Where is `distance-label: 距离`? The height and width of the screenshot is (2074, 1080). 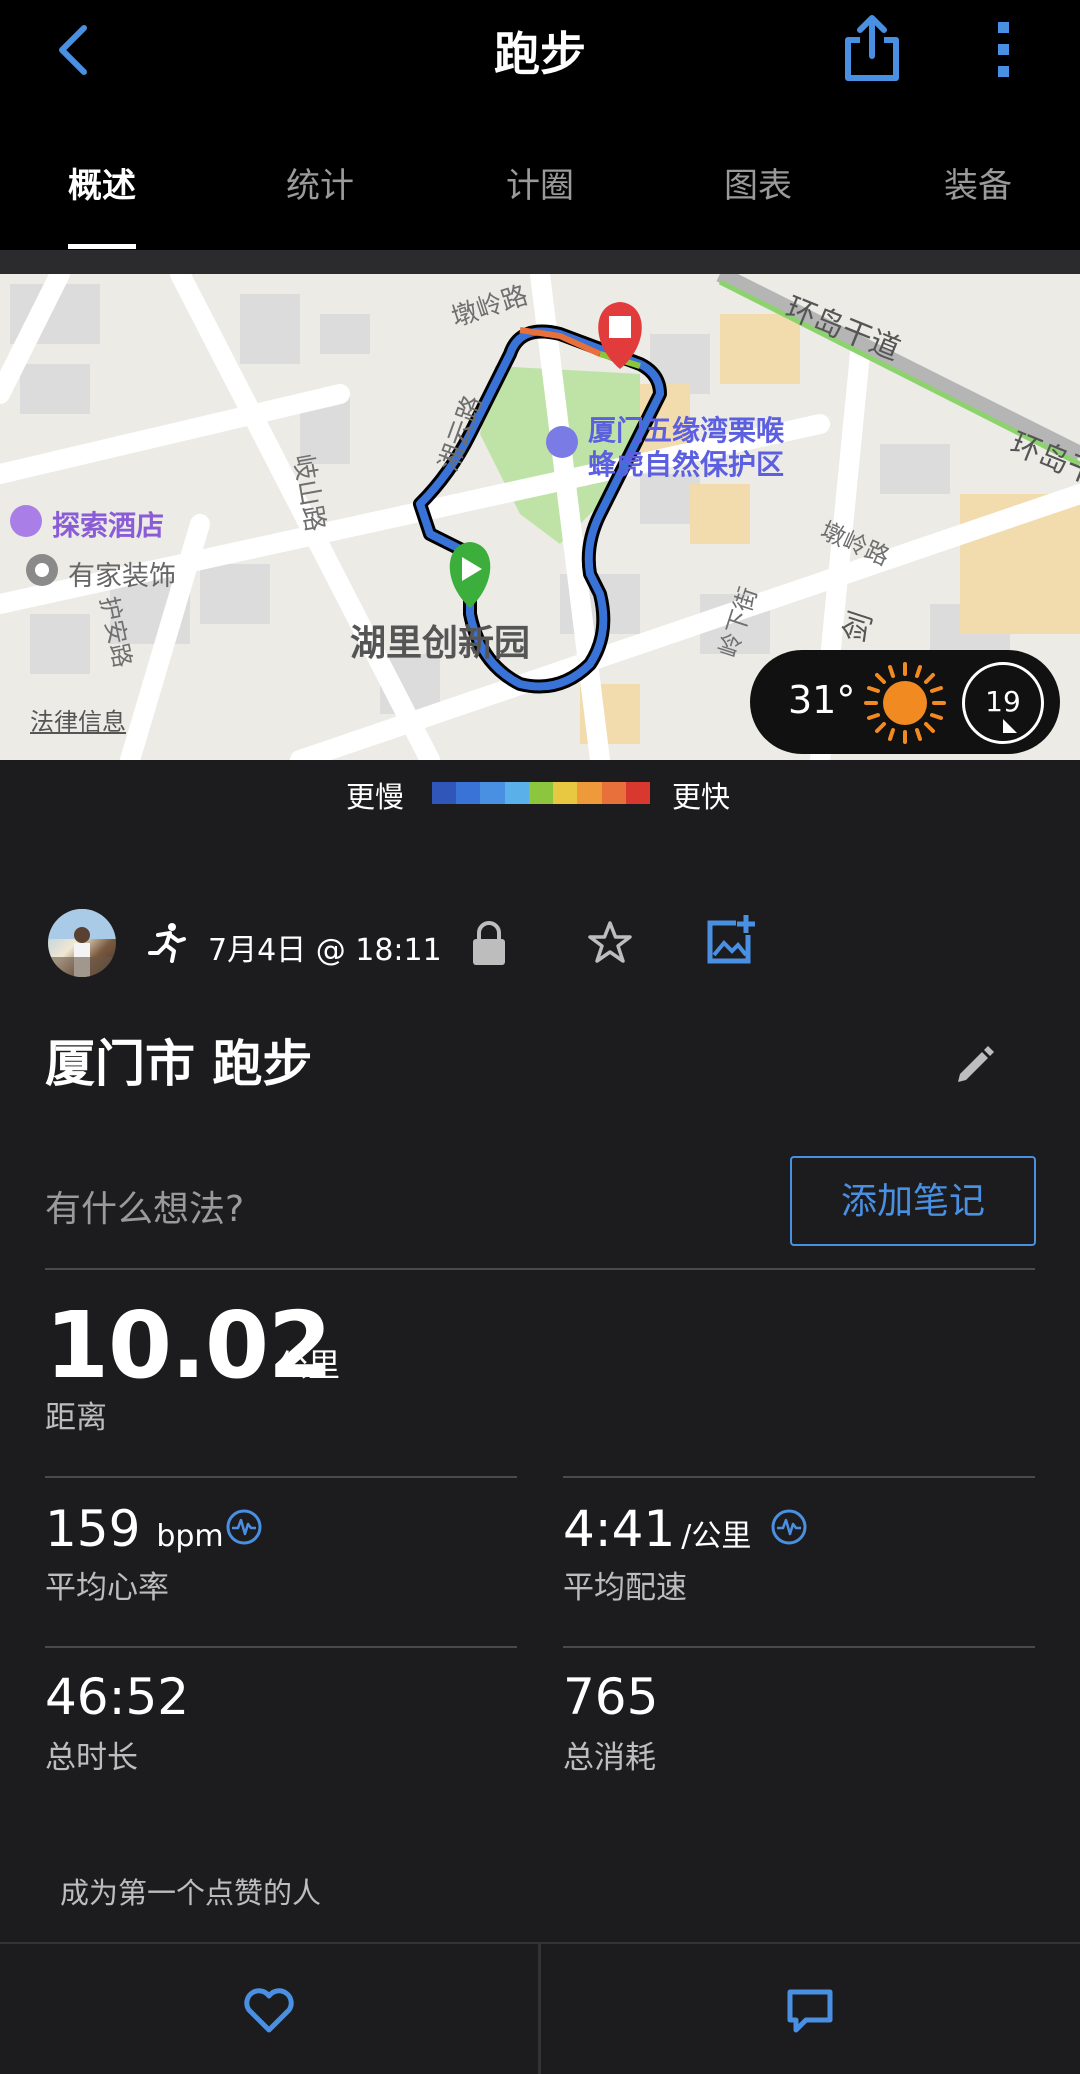 distance-label: 距离 is located at coordinates (76, 1418).